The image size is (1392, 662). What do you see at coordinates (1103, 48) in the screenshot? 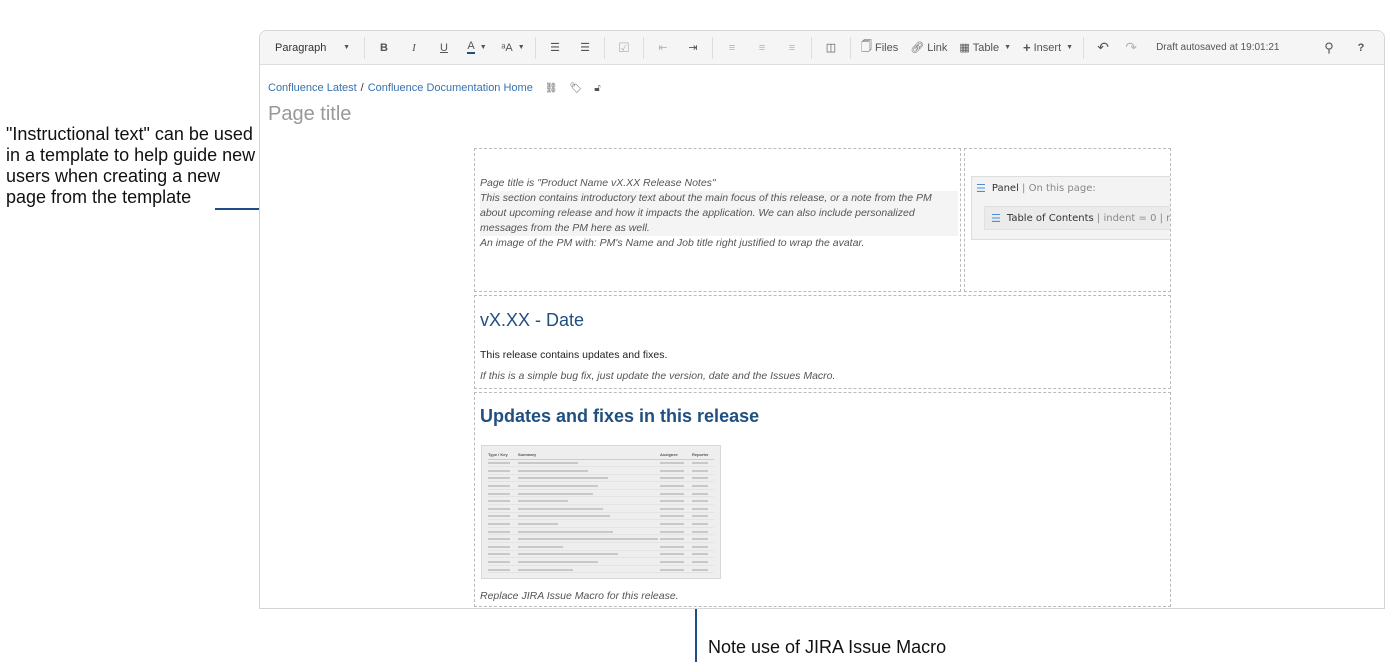
I see `undo-button: ↶` at bounding box center [1103, 48].